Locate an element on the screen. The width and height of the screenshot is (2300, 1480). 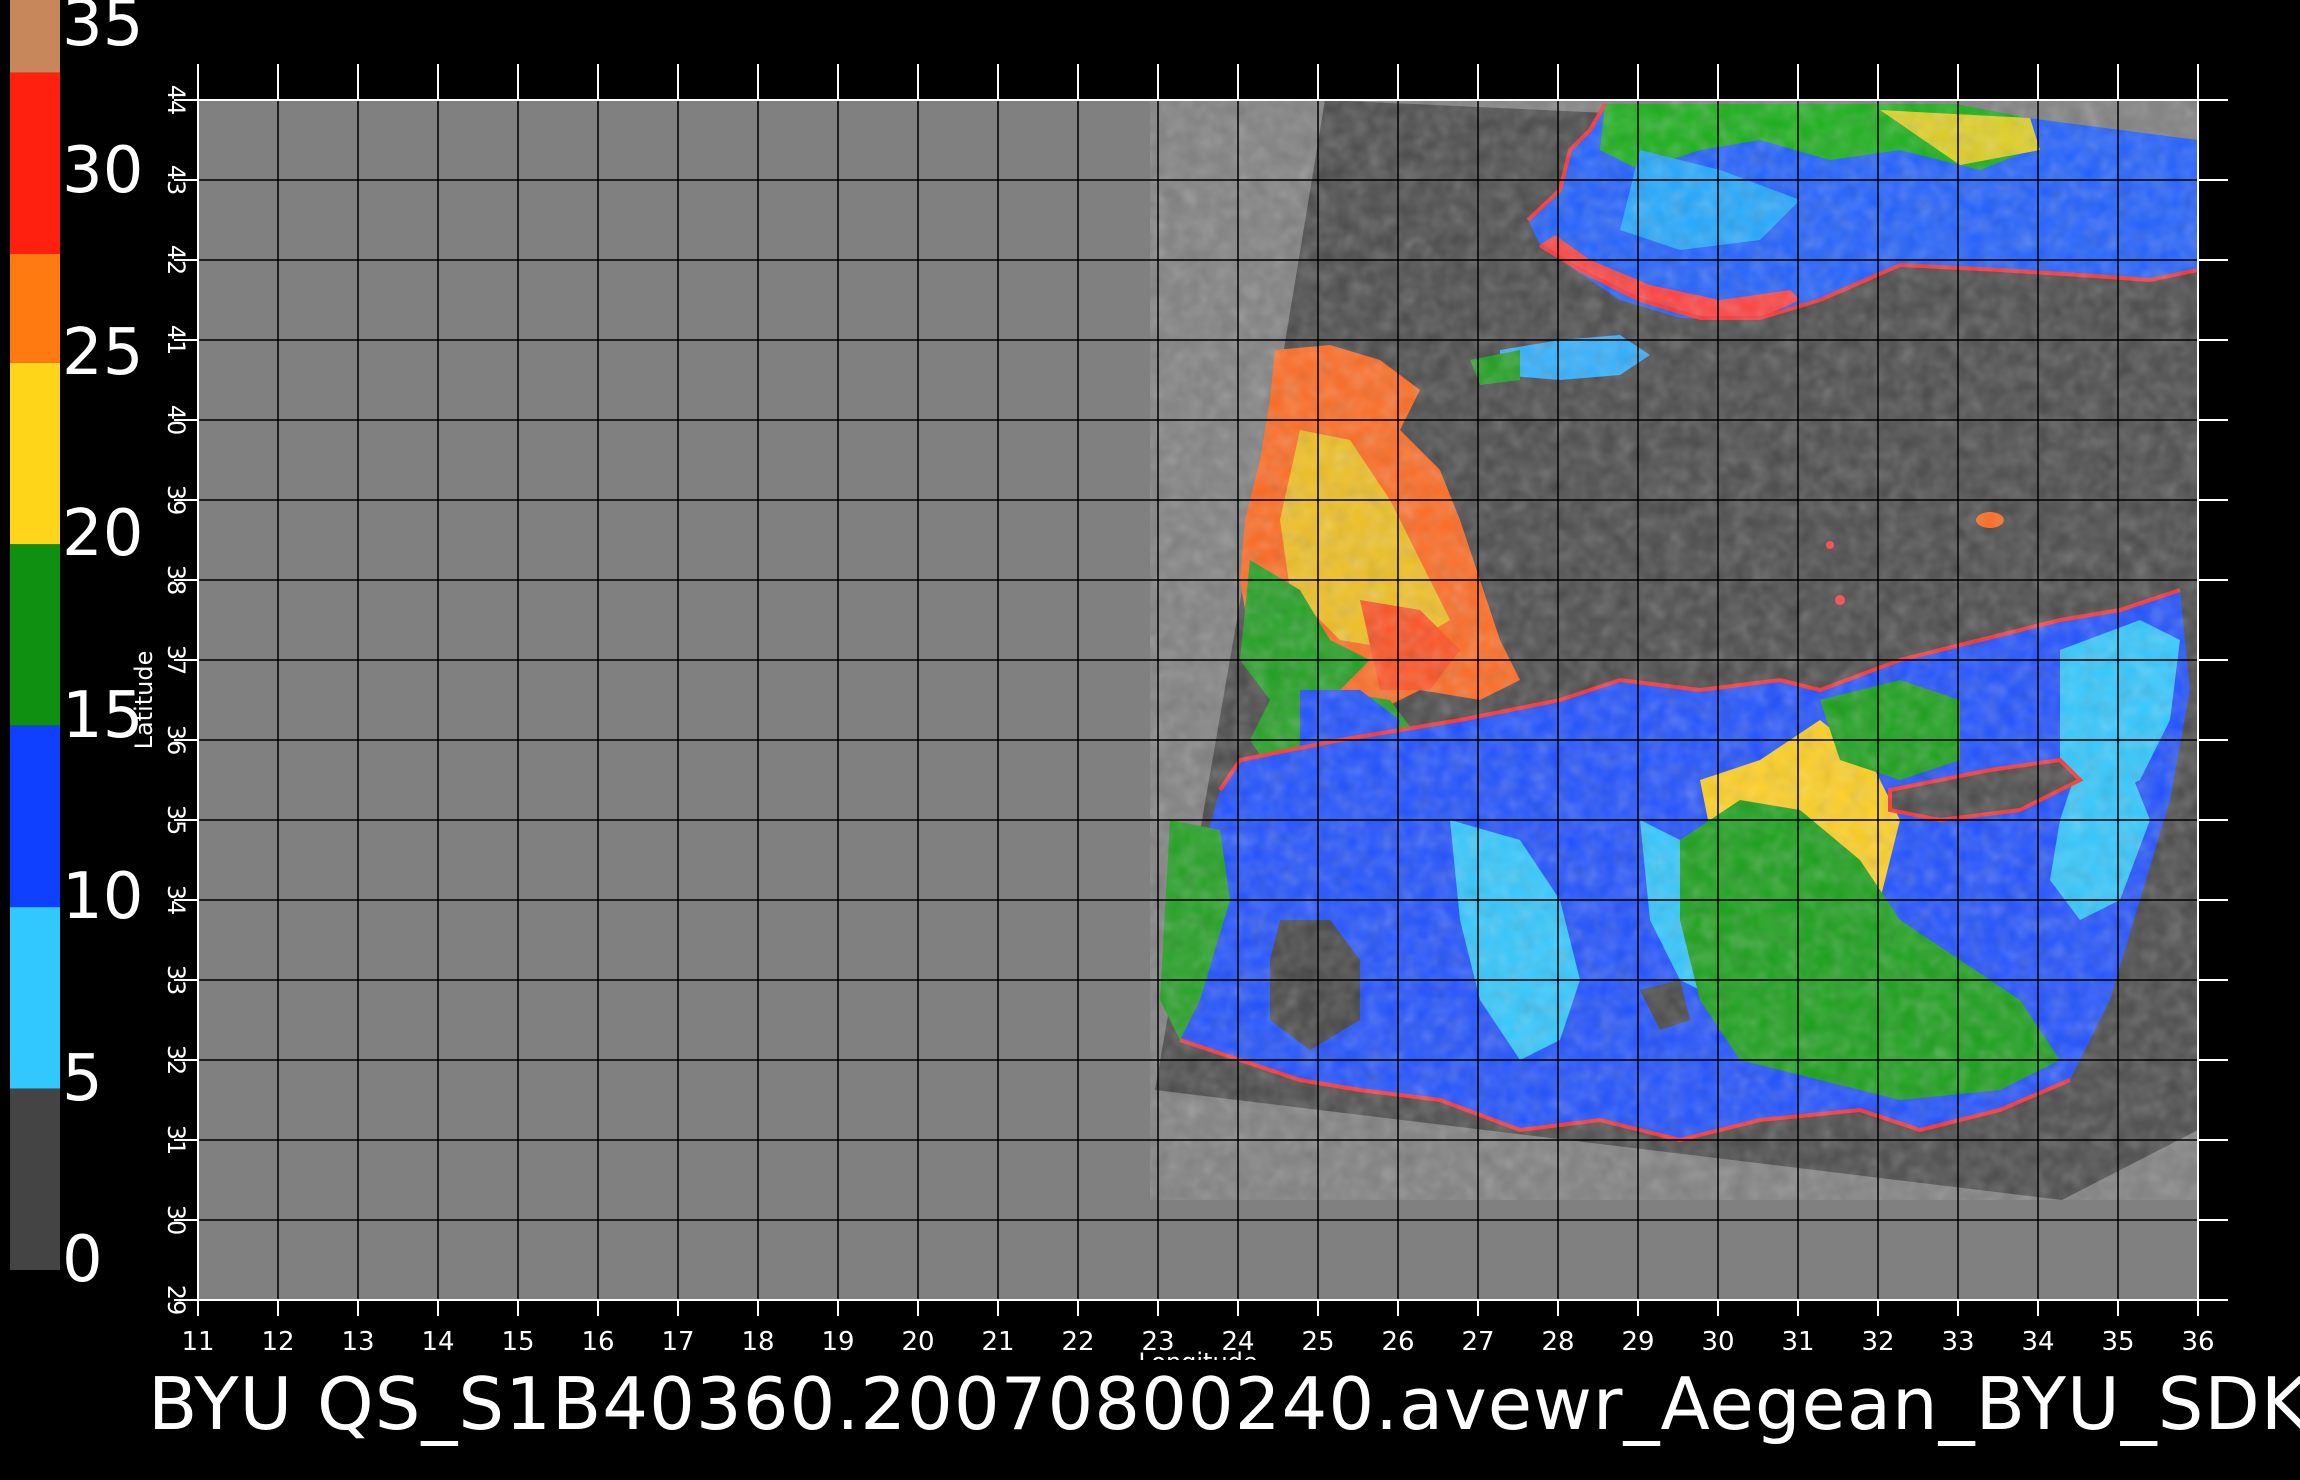
latitude-tick-label: 32 is located at coordinates (176, 1060).